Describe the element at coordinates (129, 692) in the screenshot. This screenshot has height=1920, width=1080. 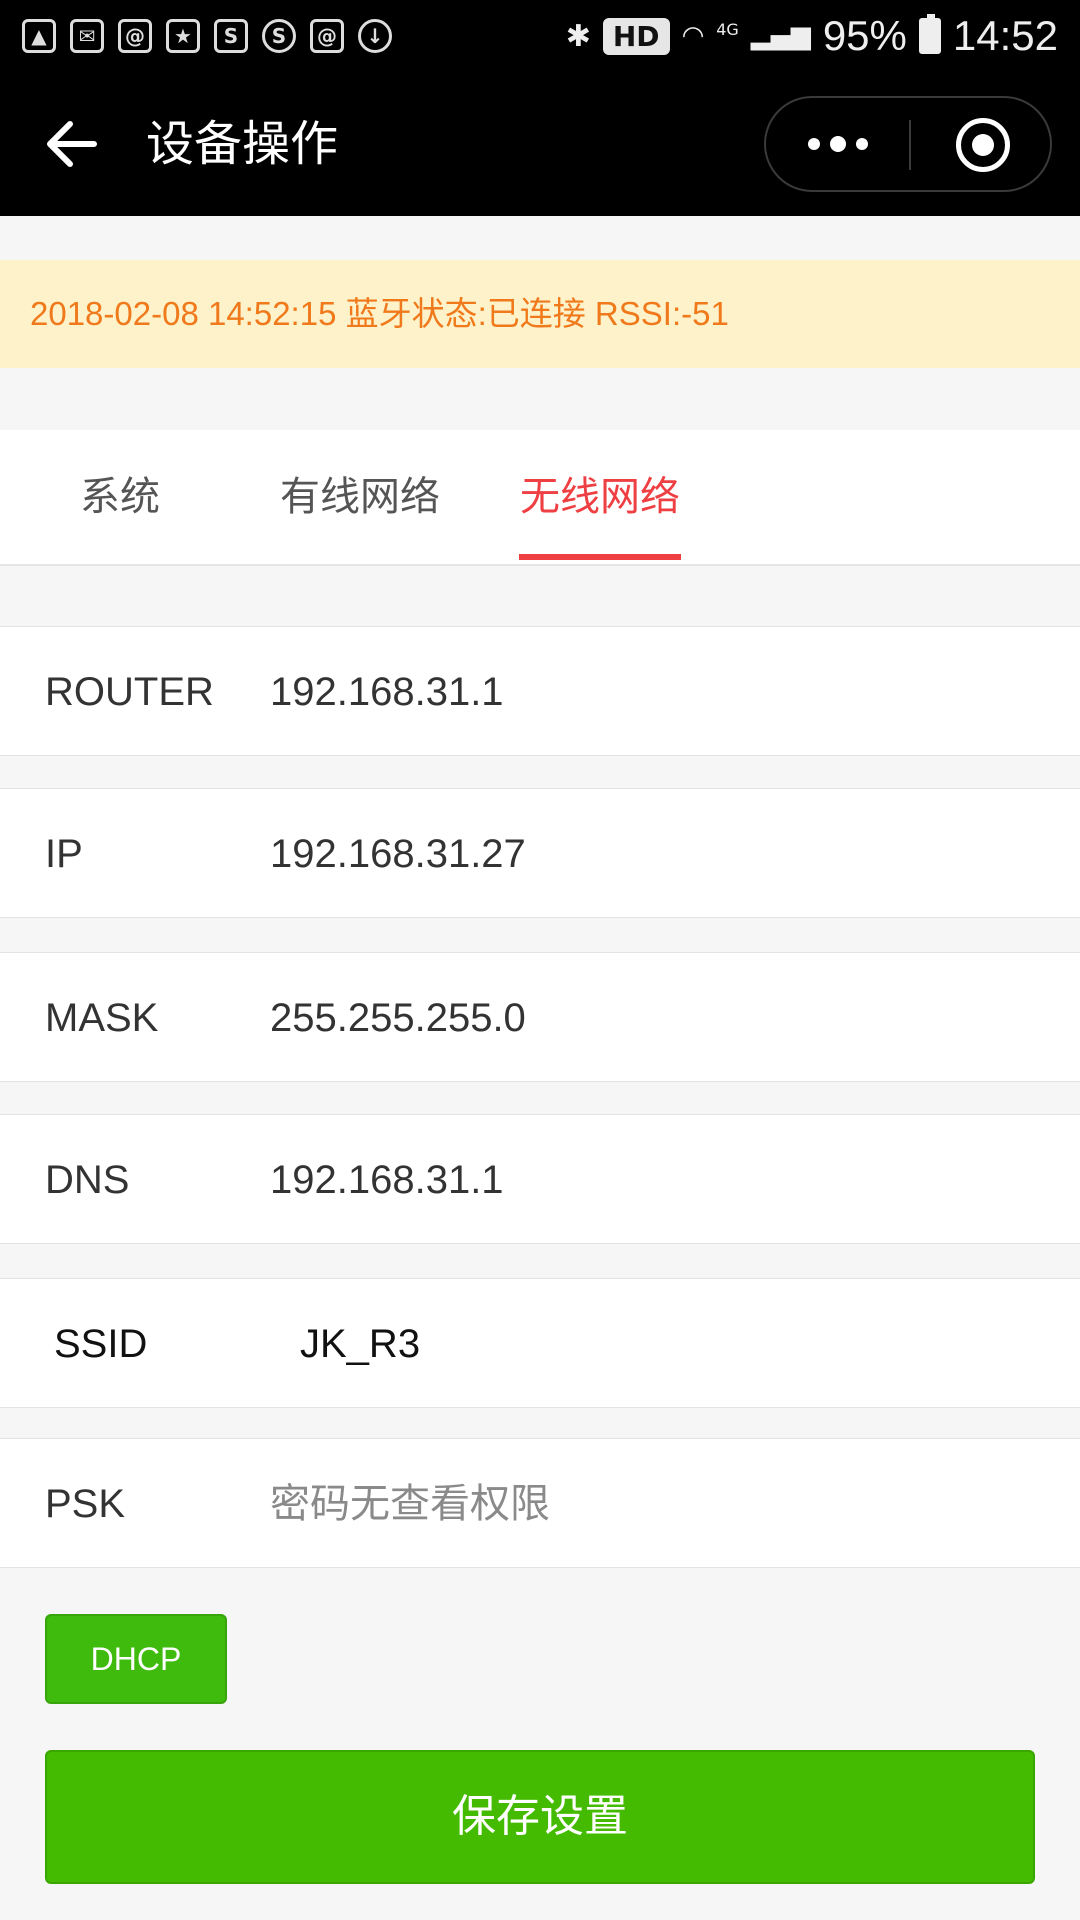
I see `router-label: ROUTER` at that location.